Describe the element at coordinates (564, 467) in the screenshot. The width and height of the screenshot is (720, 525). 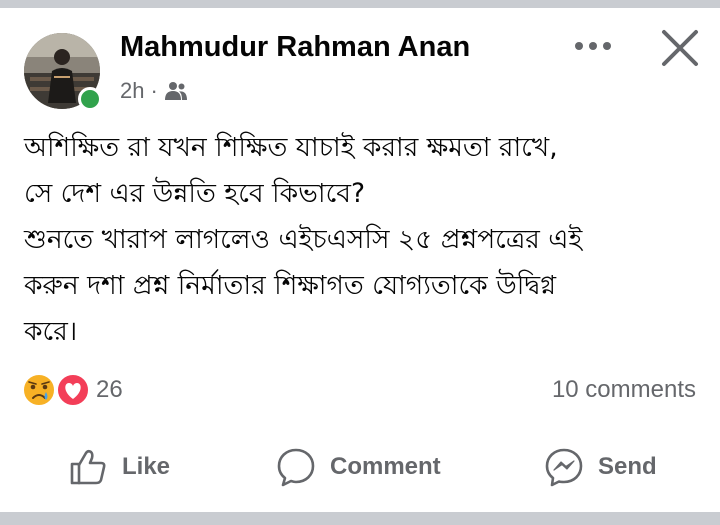
I see `messenger-icon` at that location.